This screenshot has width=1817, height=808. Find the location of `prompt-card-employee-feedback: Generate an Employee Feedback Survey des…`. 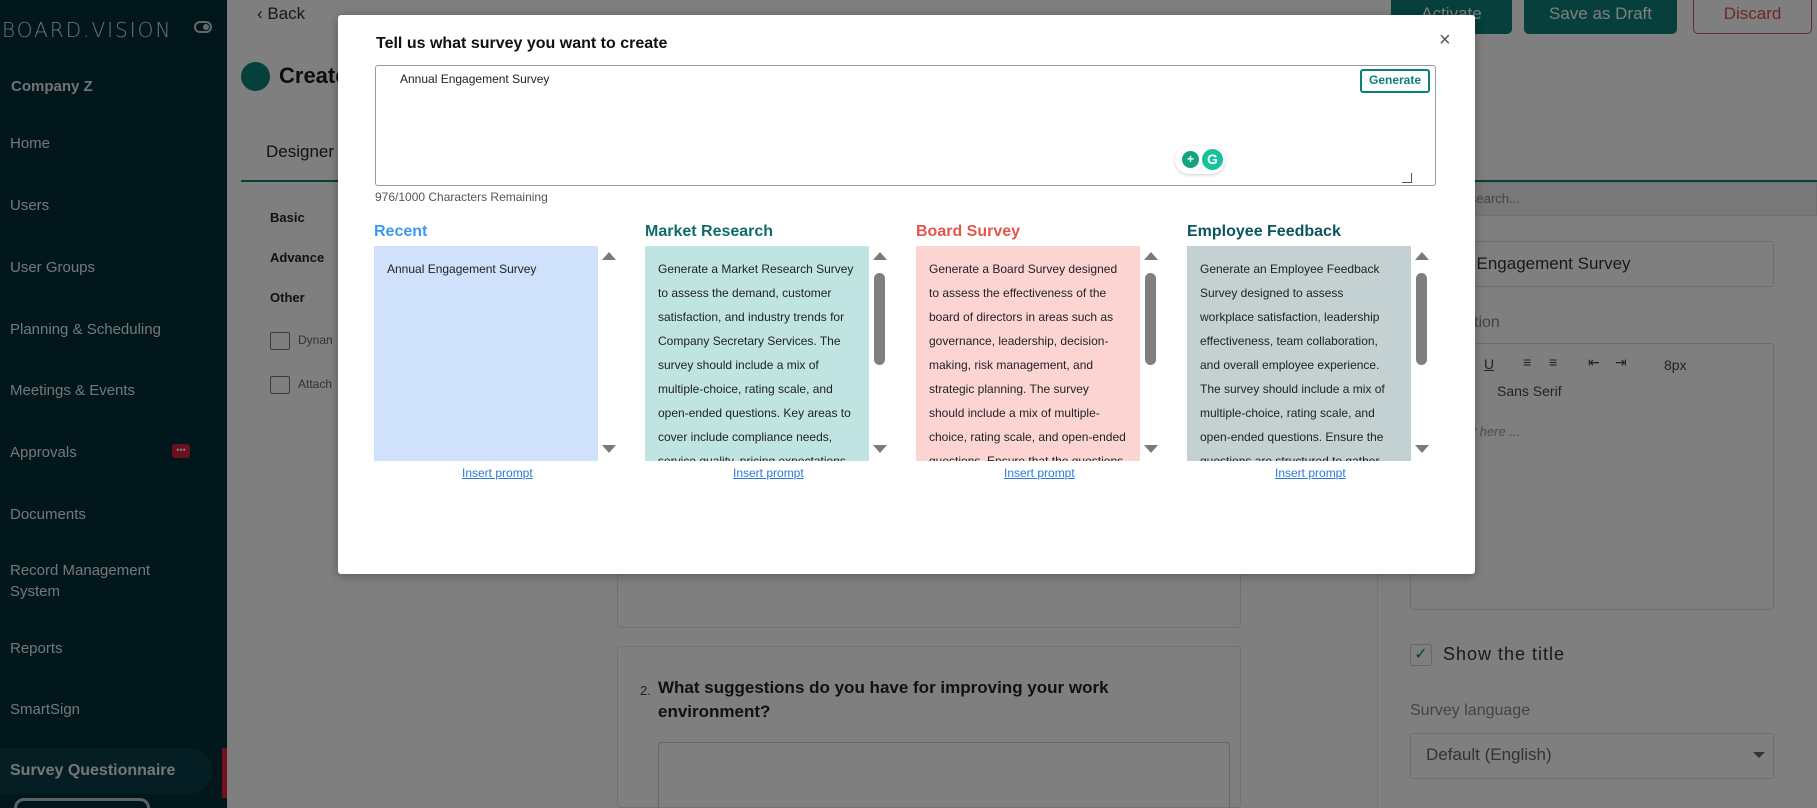

prompt-card-employee-feedback: Generate an Employee Feedback Survey des… is located at coordinates (1299, 353).